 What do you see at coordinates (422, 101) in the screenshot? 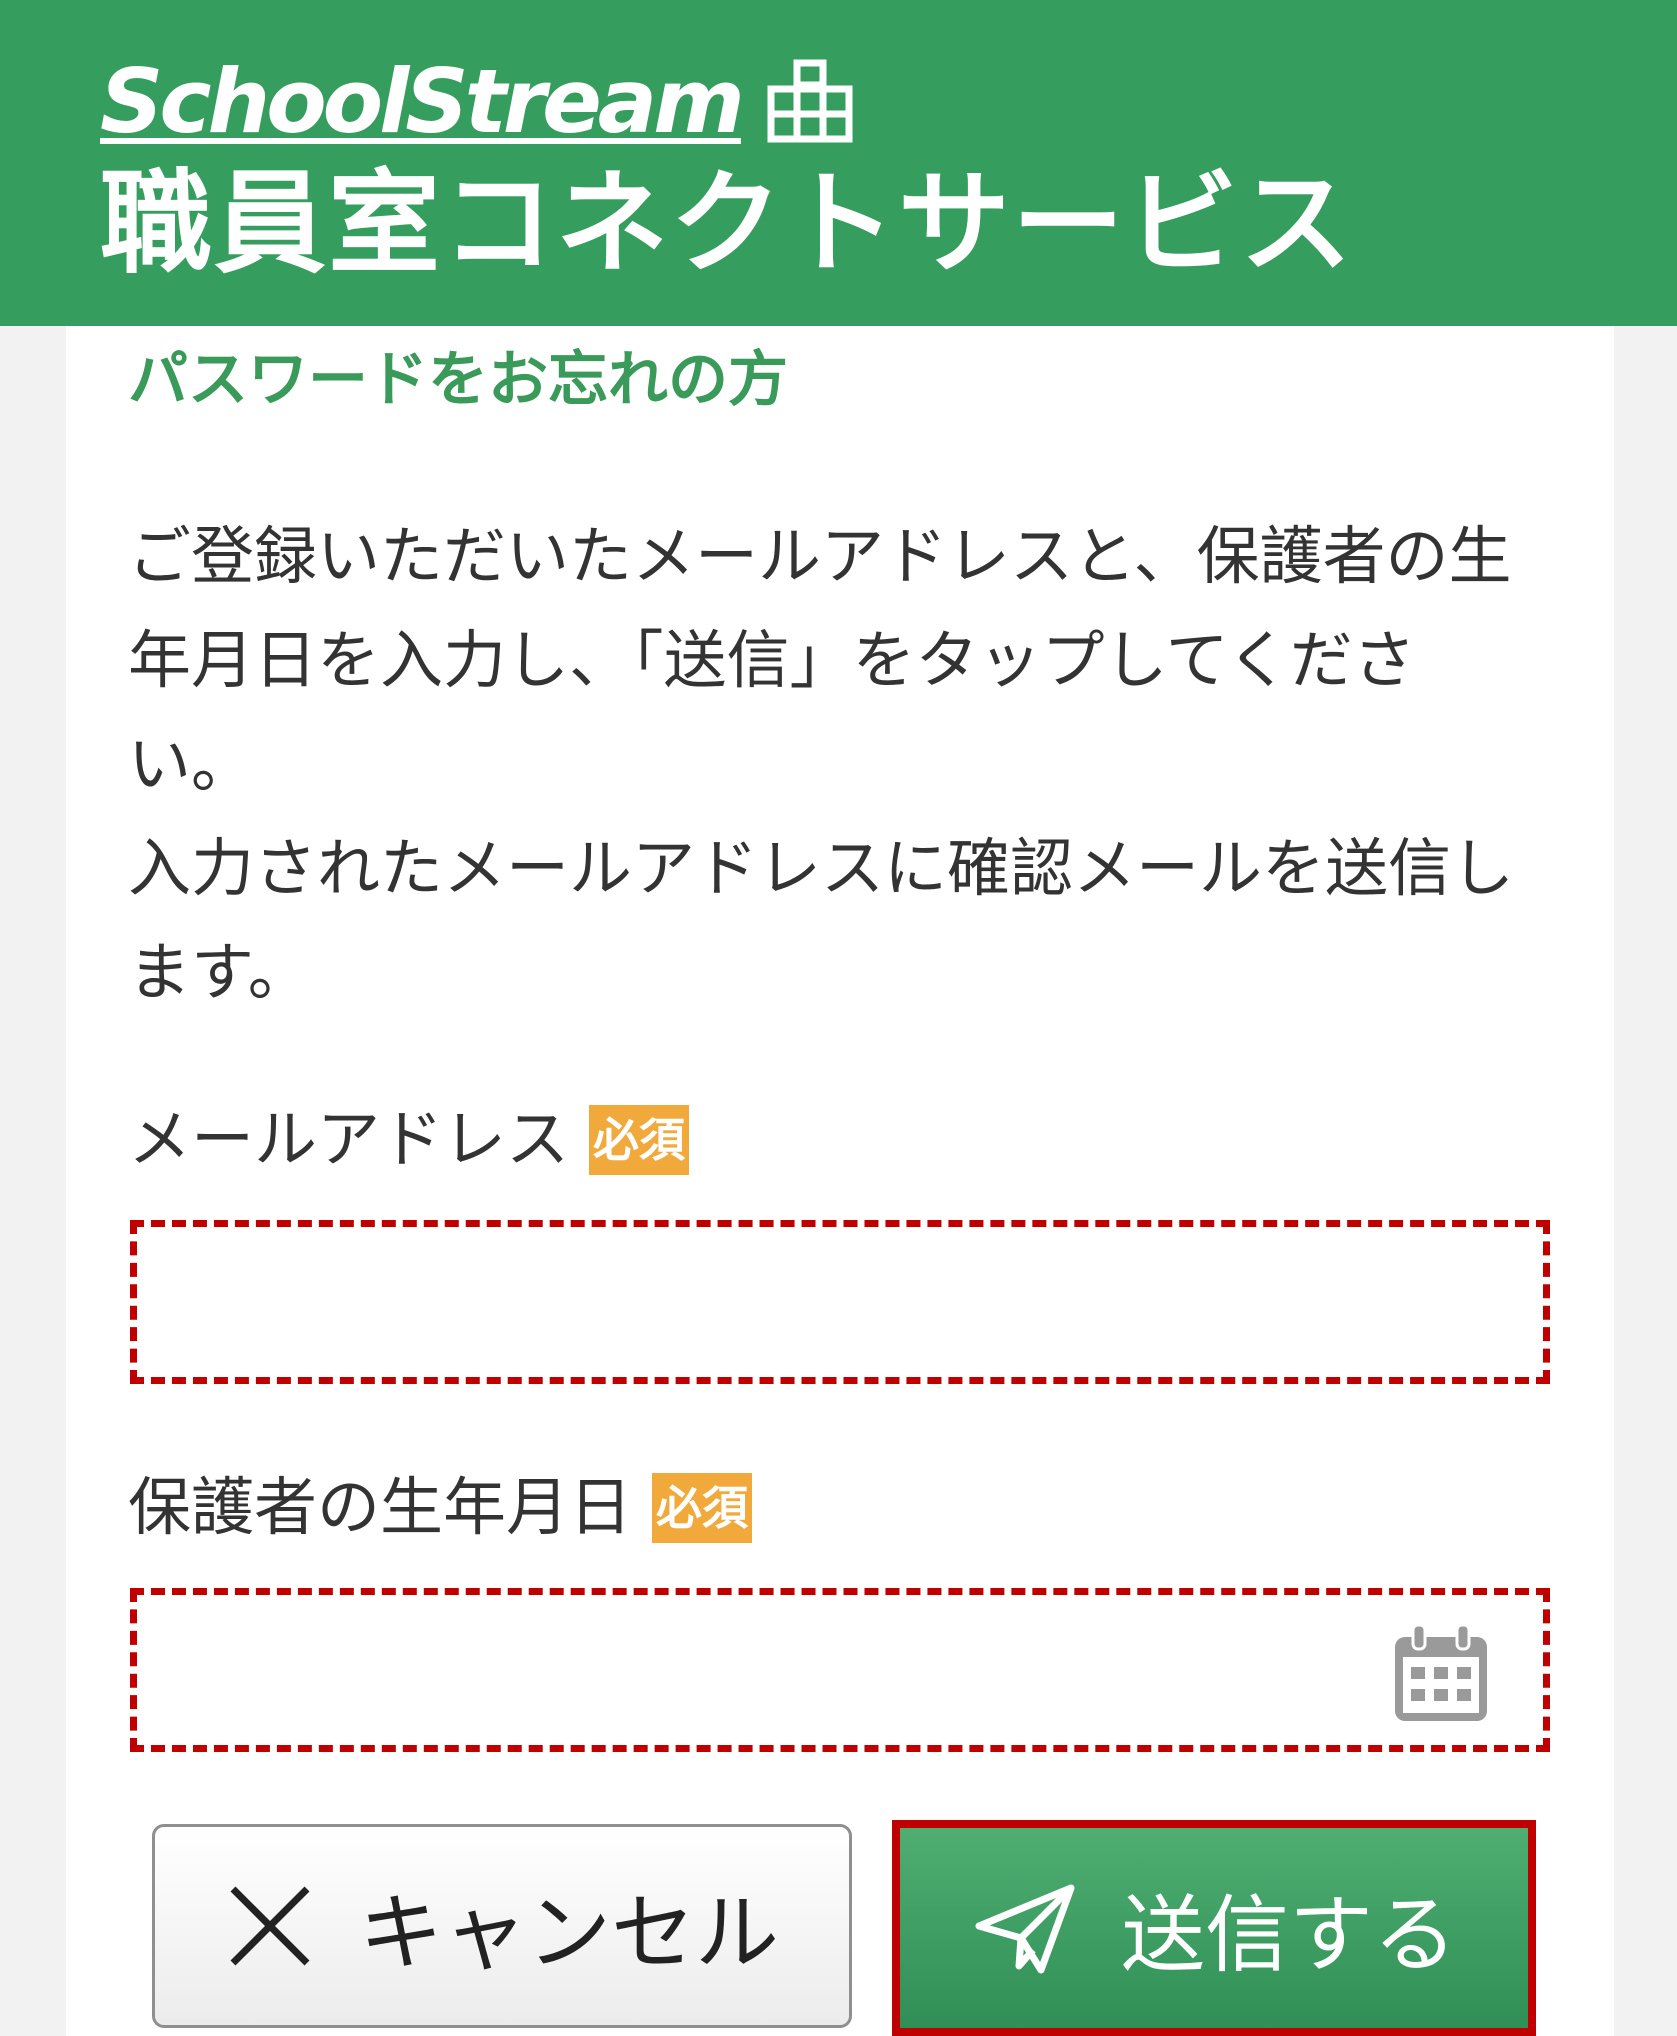
I see `brand-text: SchoolStream` at bounding box center [422, 101].